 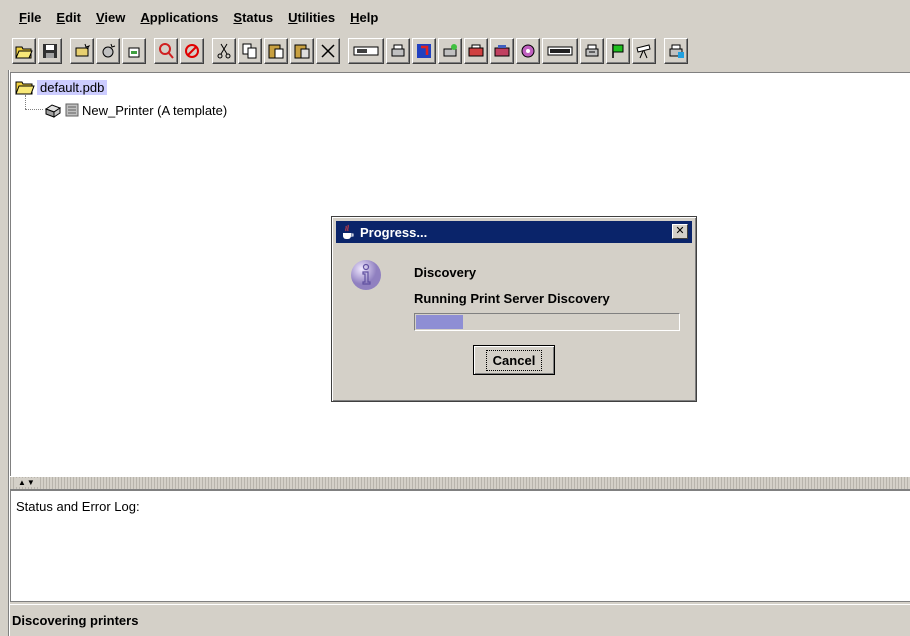 I want to click on printer-alert-icon, so click(x=502, y=51).